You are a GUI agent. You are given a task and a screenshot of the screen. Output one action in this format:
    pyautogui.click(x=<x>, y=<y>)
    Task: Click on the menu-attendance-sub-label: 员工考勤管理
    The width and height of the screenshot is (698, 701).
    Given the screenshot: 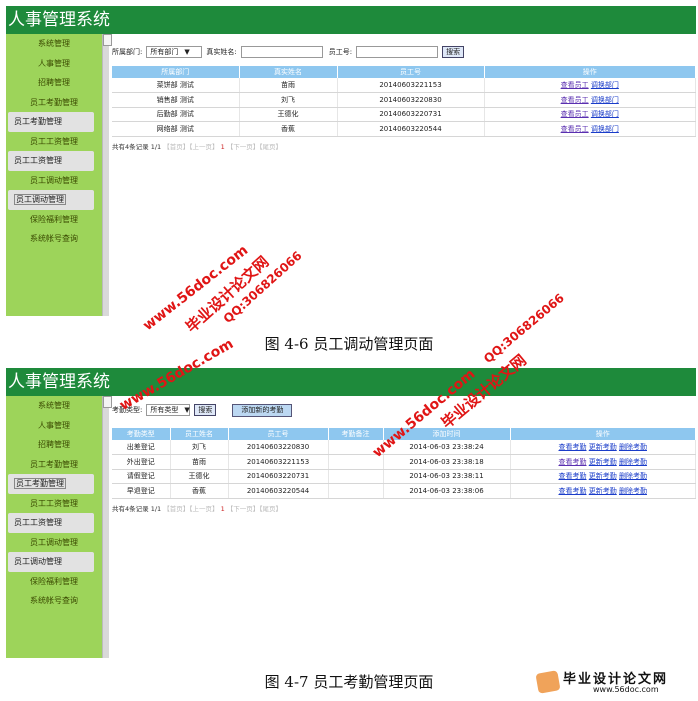 What is the action you would take?
    pyautogui.click(x=40, y=483)
    